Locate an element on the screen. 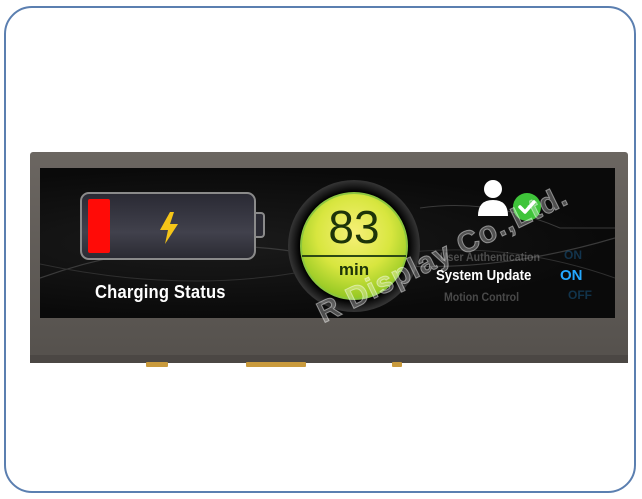 This screenshot has width=642, height=499. display-module-edge is located at coordinates (329, 359).